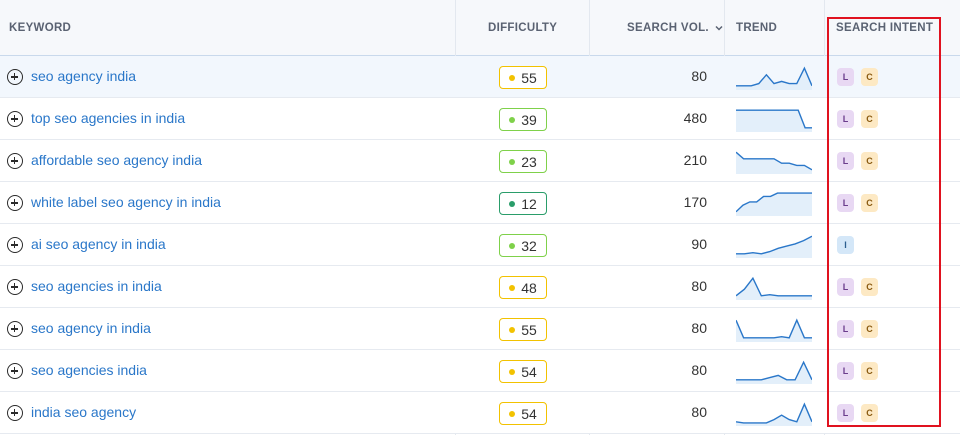 This screenshot has width=960, height=435. Describe the element at coordinates (480, 287) in the screenshot. I see `table-row: seo agencies in india 48 80 L C` at that location.